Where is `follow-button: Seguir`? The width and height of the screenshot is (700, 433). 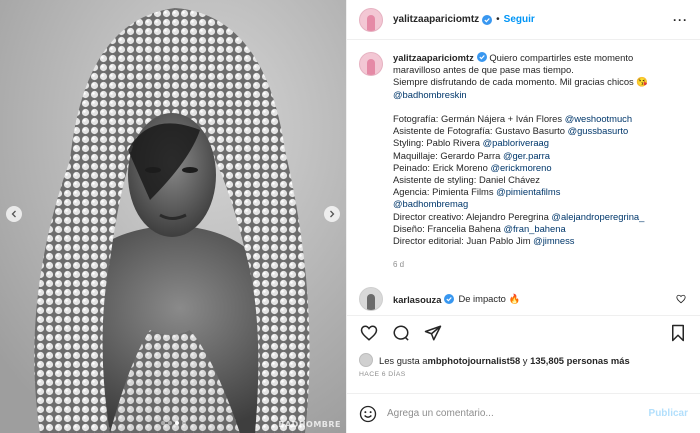
follow-button: Seguir is located at coordinates (519, 19).